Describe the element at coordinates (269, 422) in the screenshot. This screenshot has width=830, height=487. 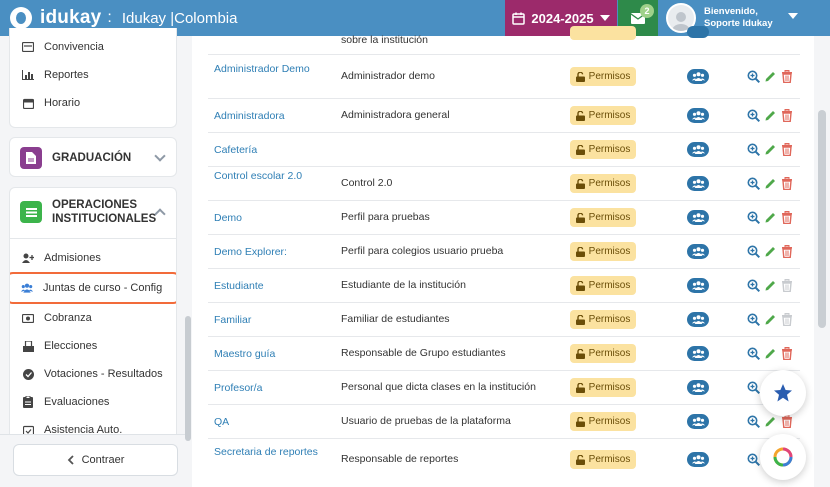
I see `profile-name-link: QA` at that location.